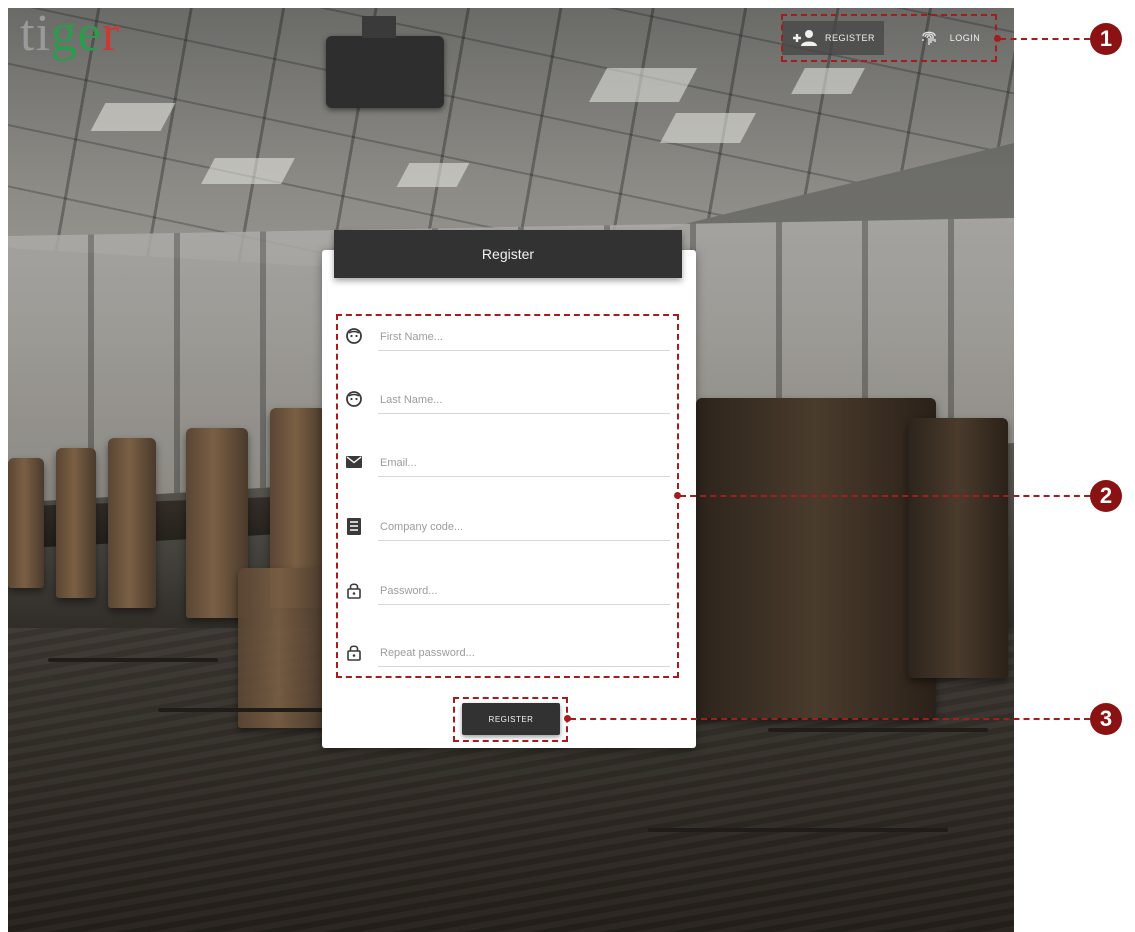 The image size is (1135, 932). I want to click on tiger-logo: tiger, so click(70, 34).